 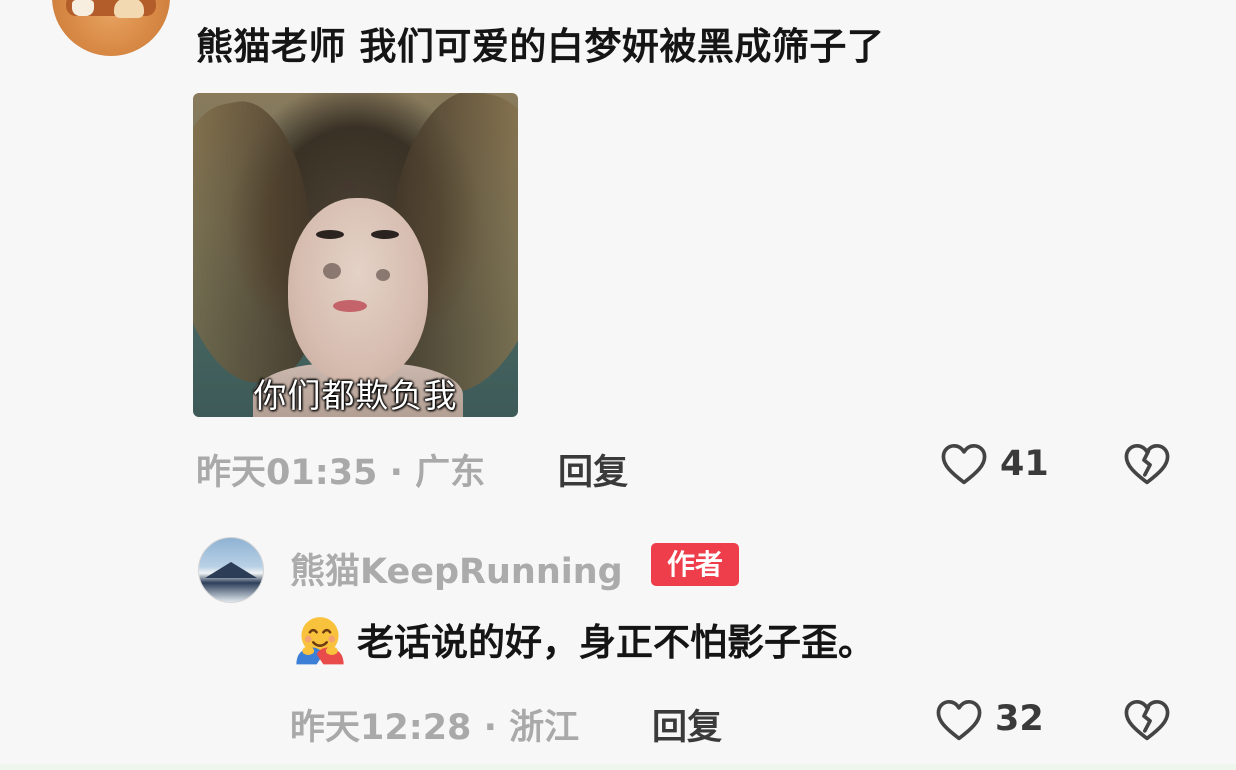 I want to click on commenter-avatar, so click(x=111, y=28).